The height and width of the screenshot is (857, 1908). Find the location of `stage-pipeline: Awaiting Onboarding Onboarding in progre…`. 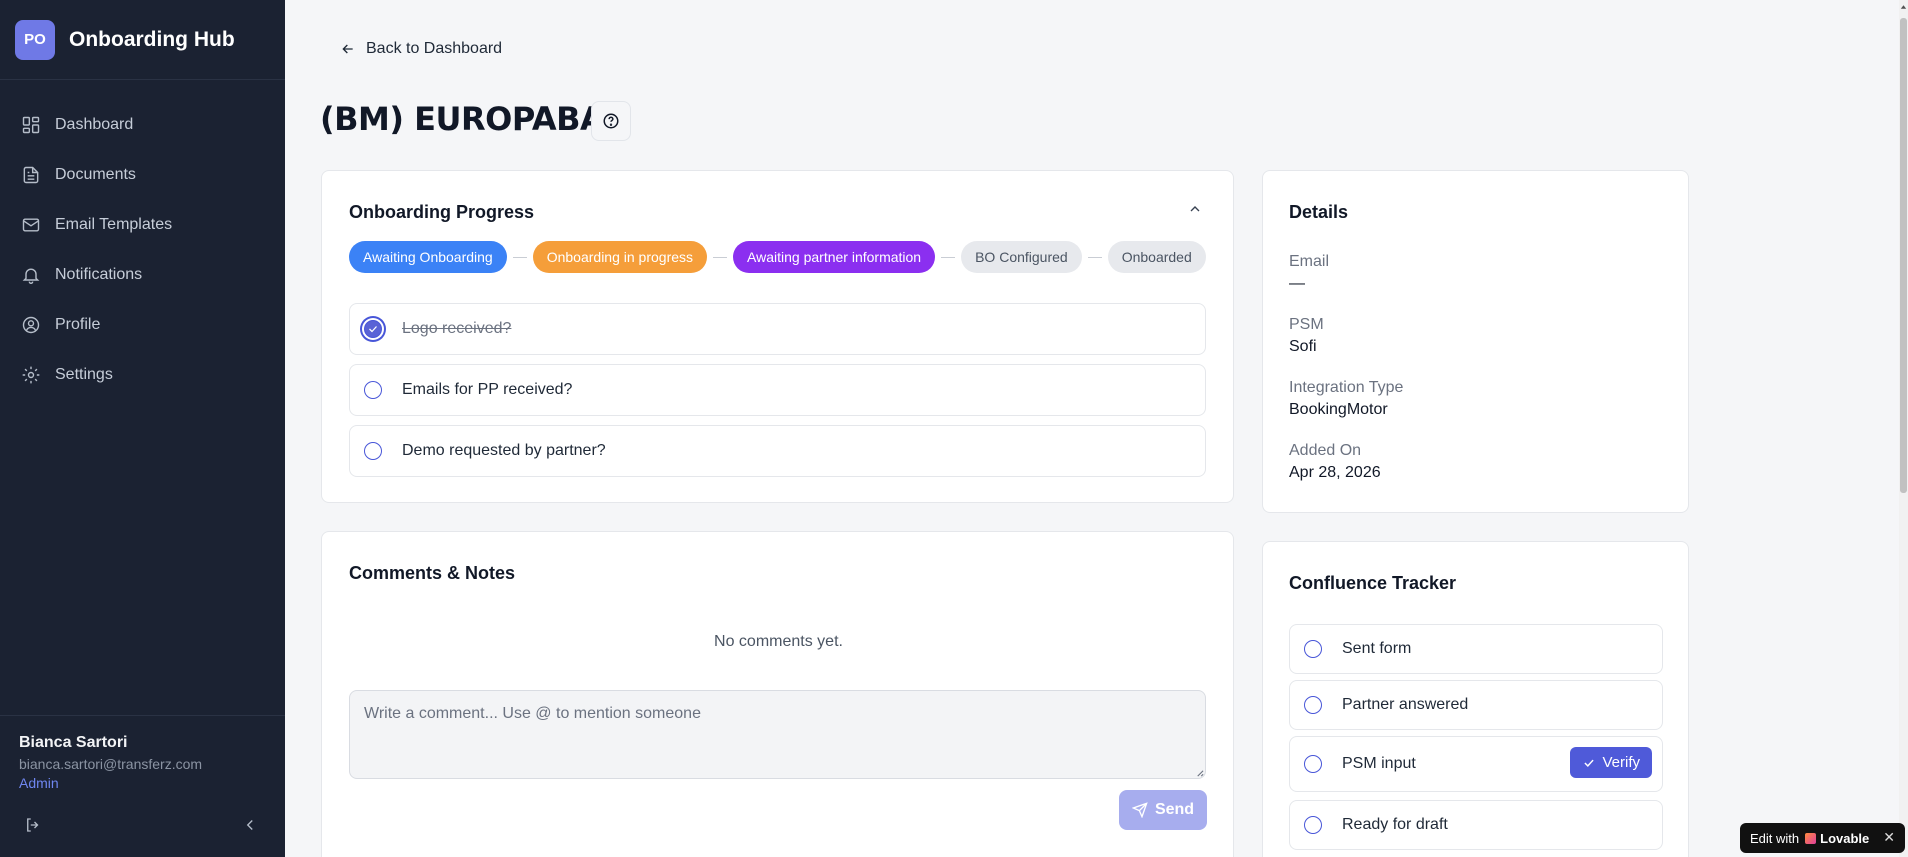

stage-pipeline: Awaiting Onboarding Onboarding in progre… is located at coordinates (777, 257).